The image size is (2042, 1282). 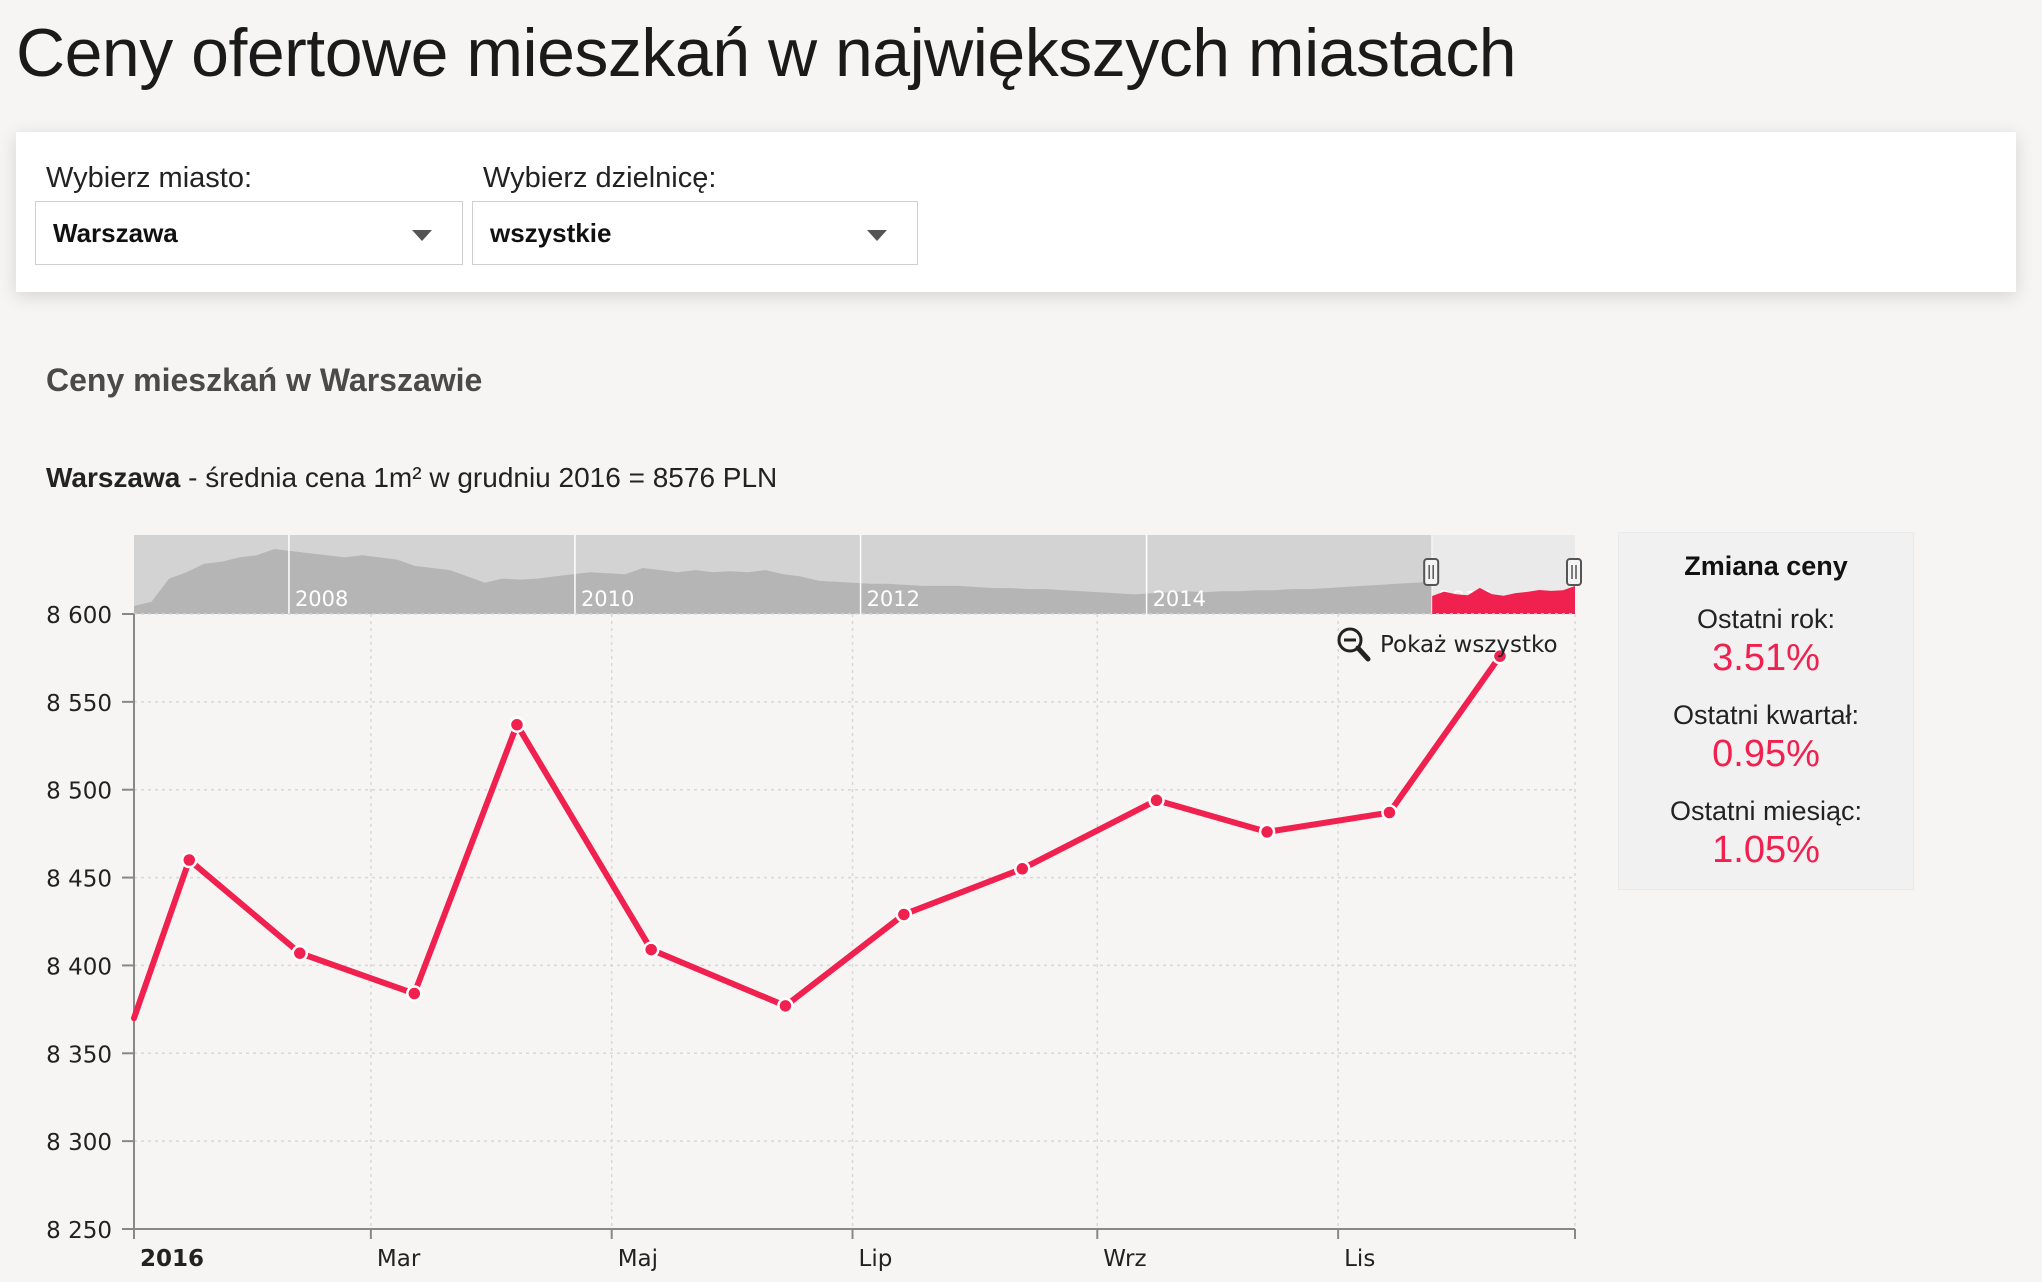 I want to click on x-tick-label: Maj, so click(x=638, y=1259).